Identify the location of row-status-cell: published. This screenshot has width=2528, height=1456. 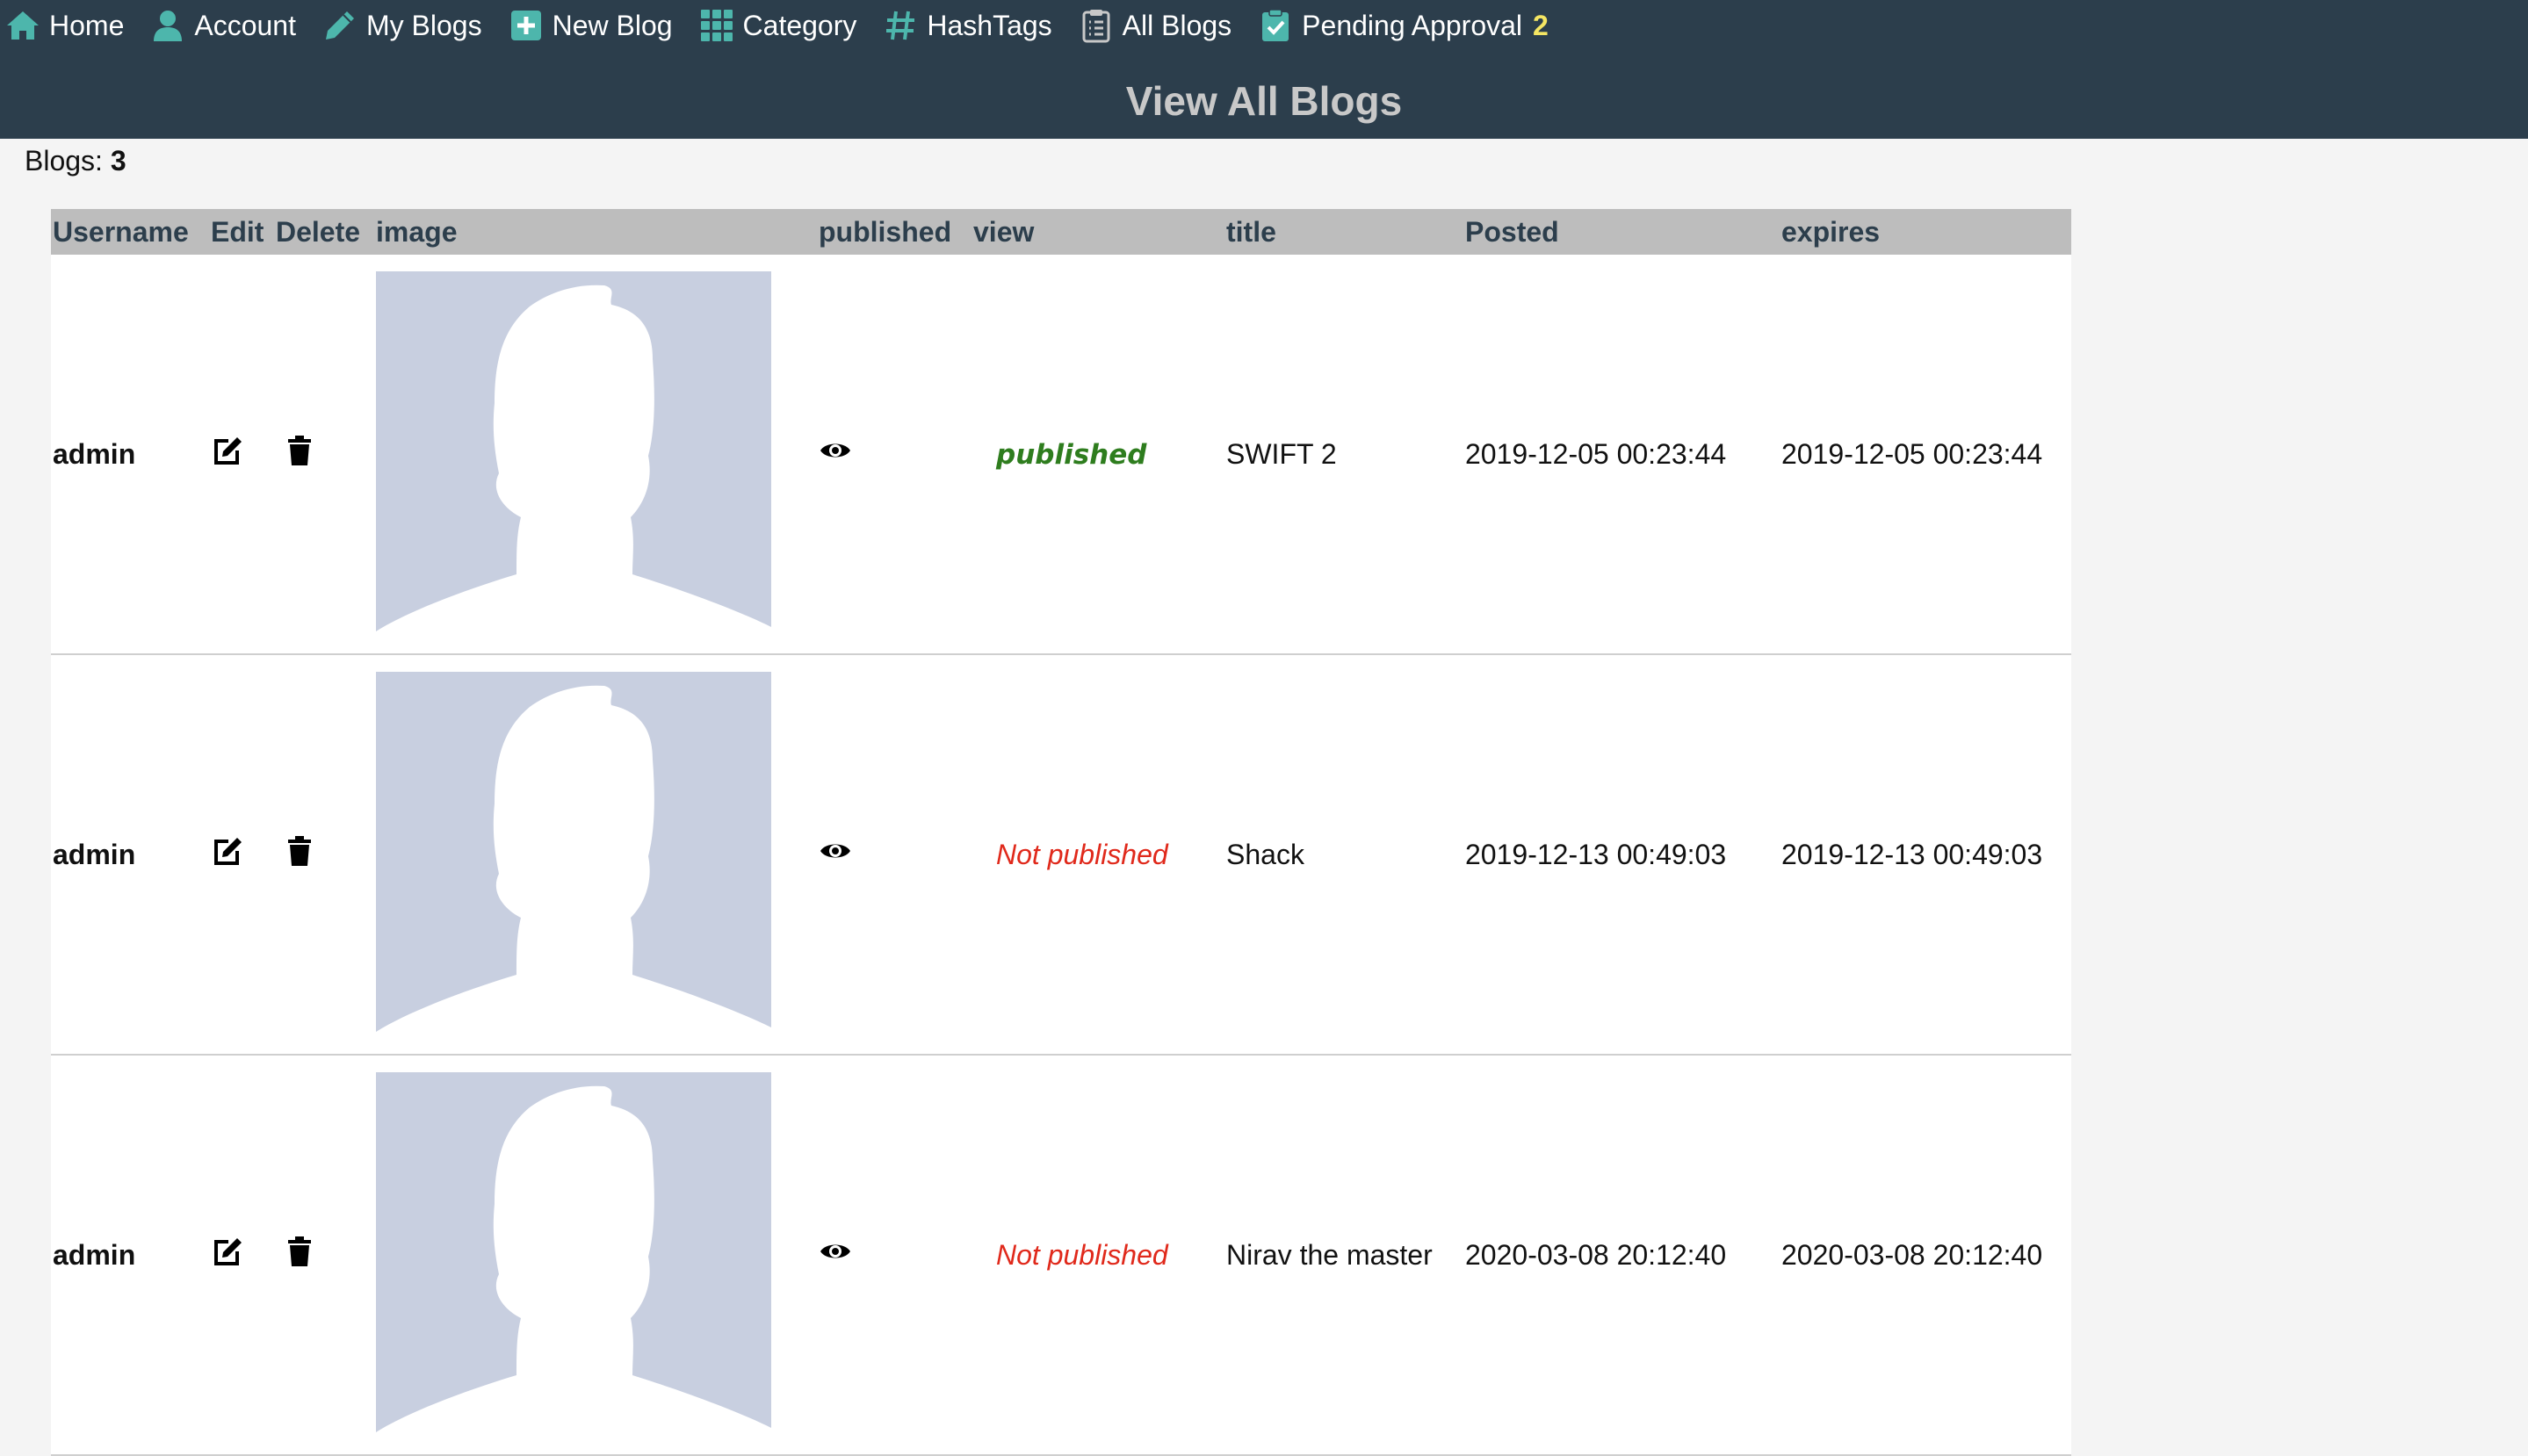
(1097, 455).